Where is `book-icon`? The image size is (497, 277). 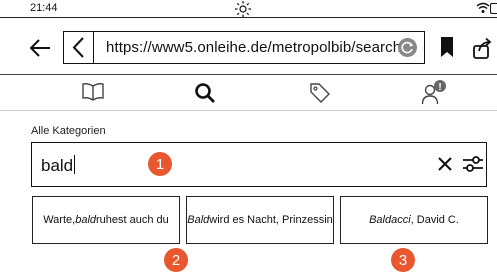 book-icon is located at coordinates (93, 92).